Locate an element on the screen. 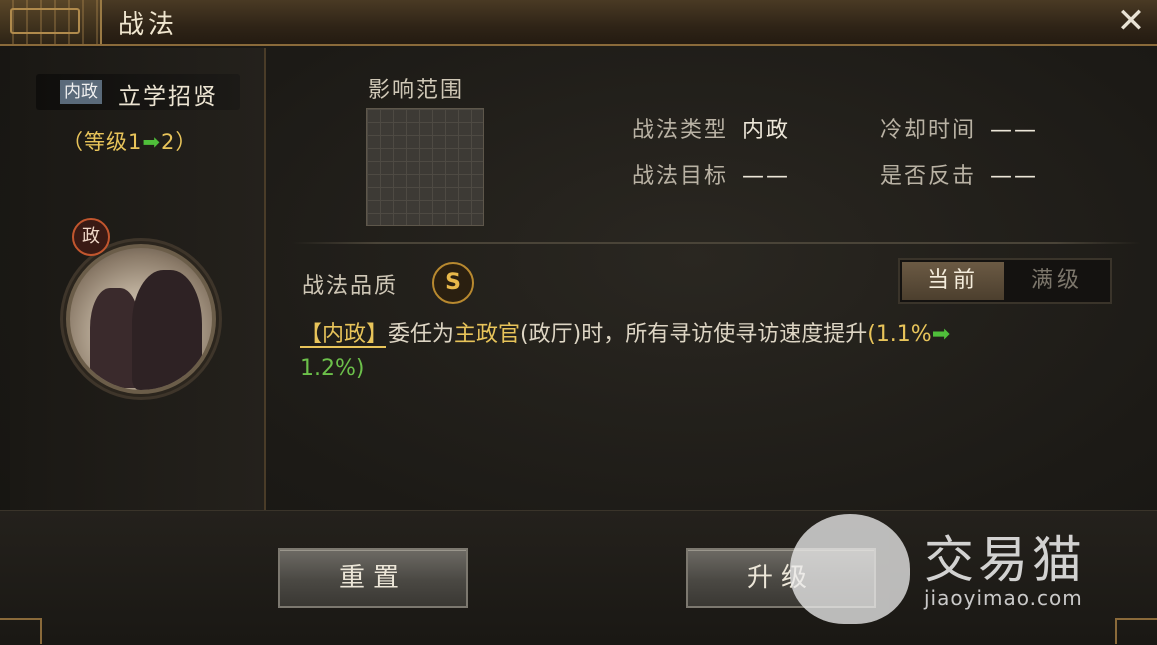  portrait-figure is located at coordinates (167, 330).